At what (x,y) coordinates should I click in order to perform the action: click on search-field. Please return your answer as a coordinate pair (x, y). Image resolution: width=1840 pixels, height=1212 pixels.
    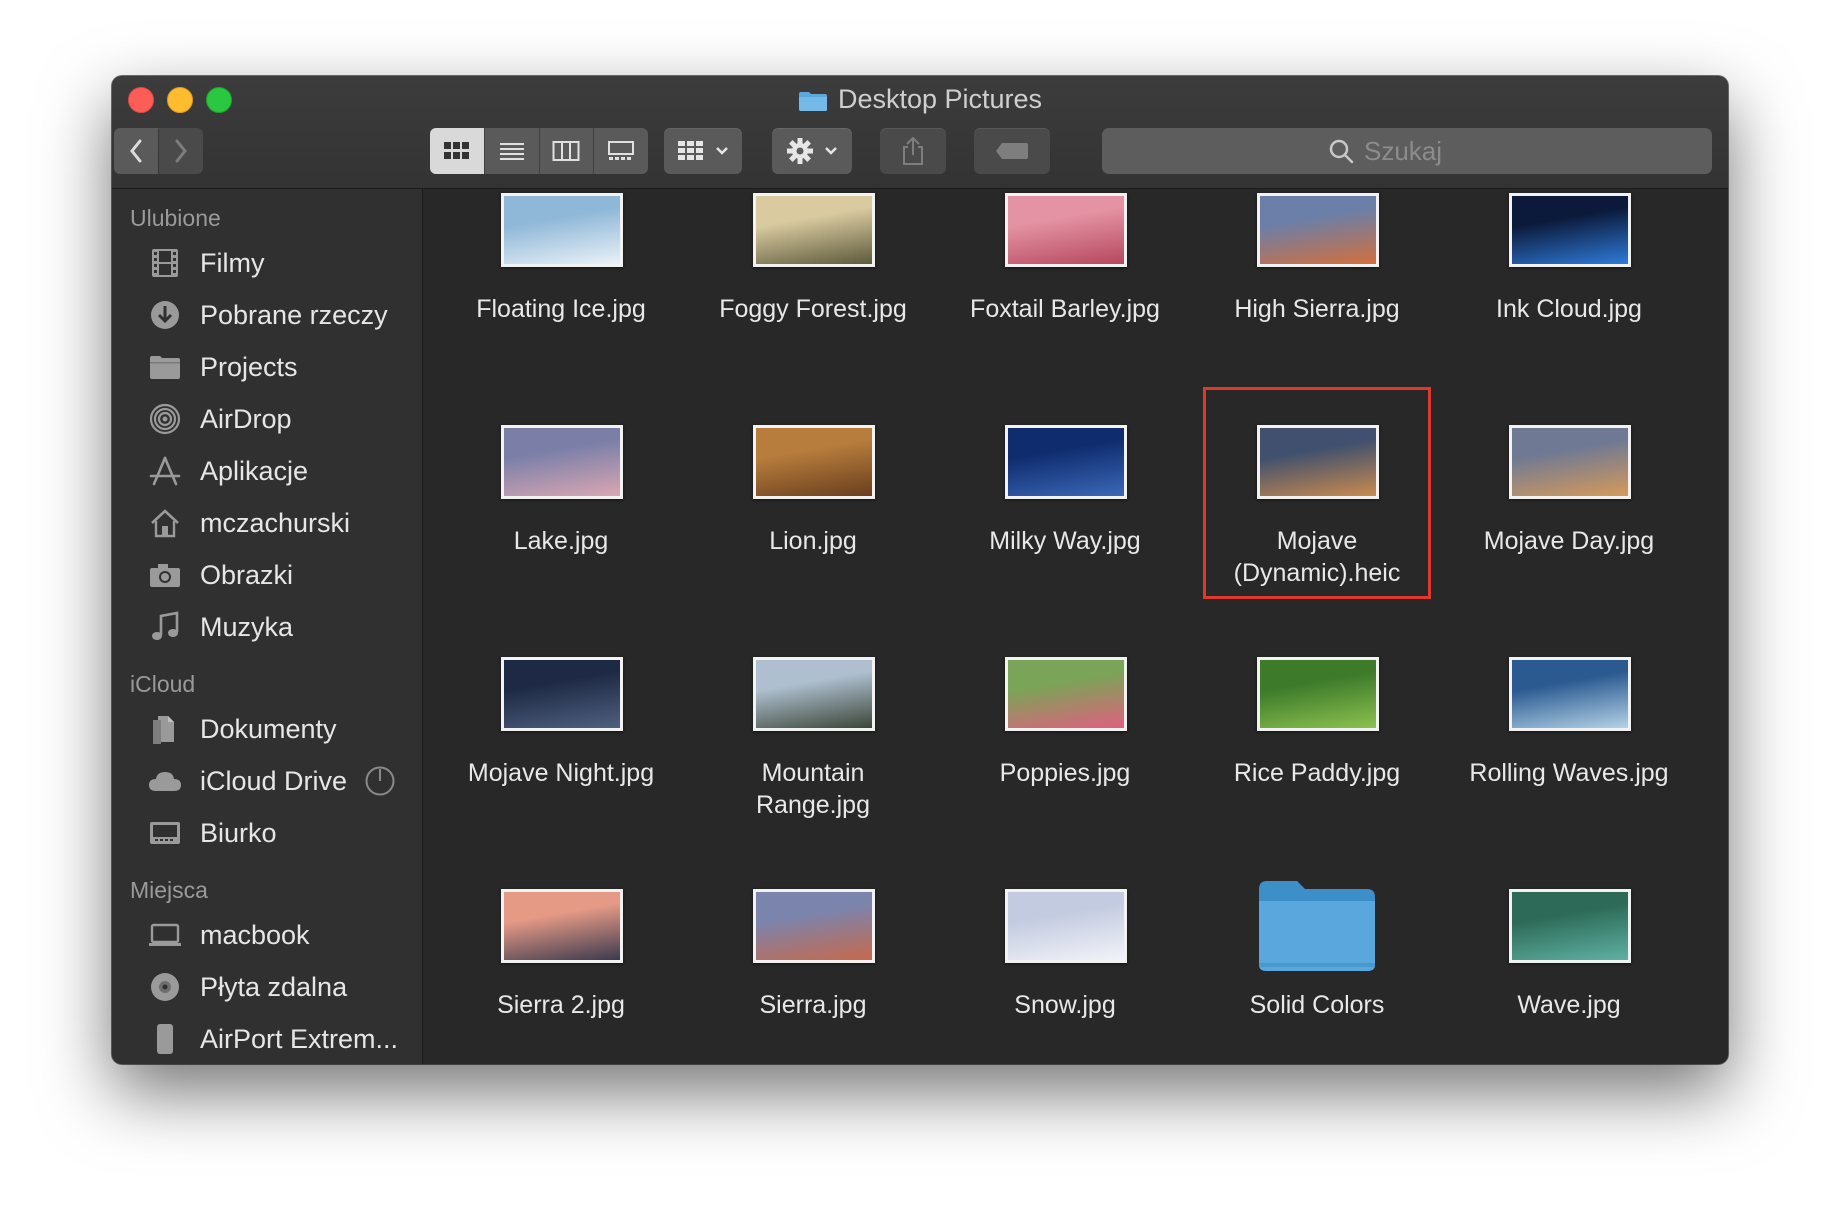
    Looking at the image, I should click on (1407, 151).